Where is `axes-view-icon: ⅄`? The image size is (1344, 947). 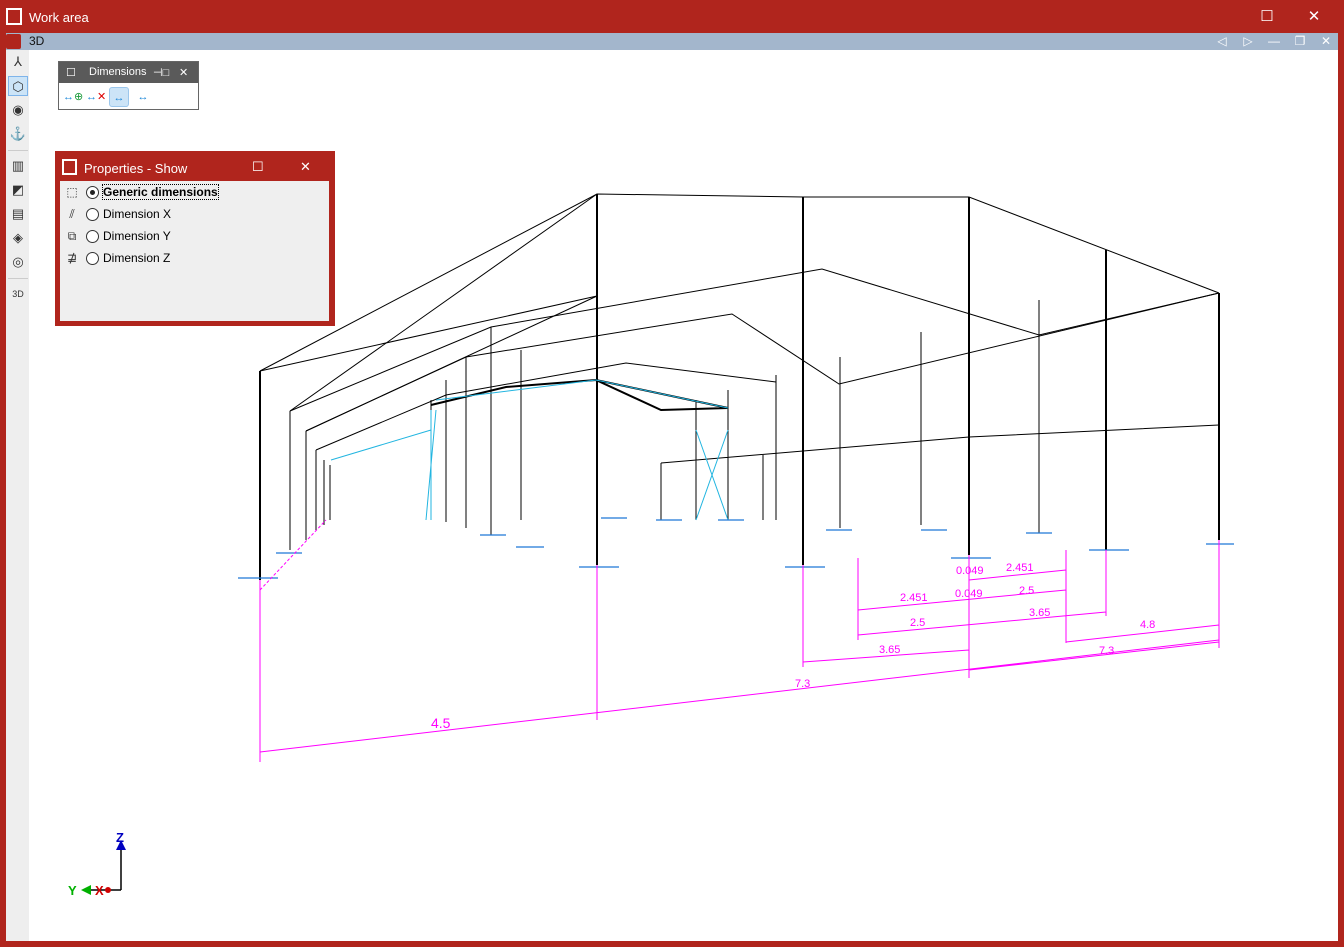
axes-view-icon: ⅄ is located at coordinates (18, 62).